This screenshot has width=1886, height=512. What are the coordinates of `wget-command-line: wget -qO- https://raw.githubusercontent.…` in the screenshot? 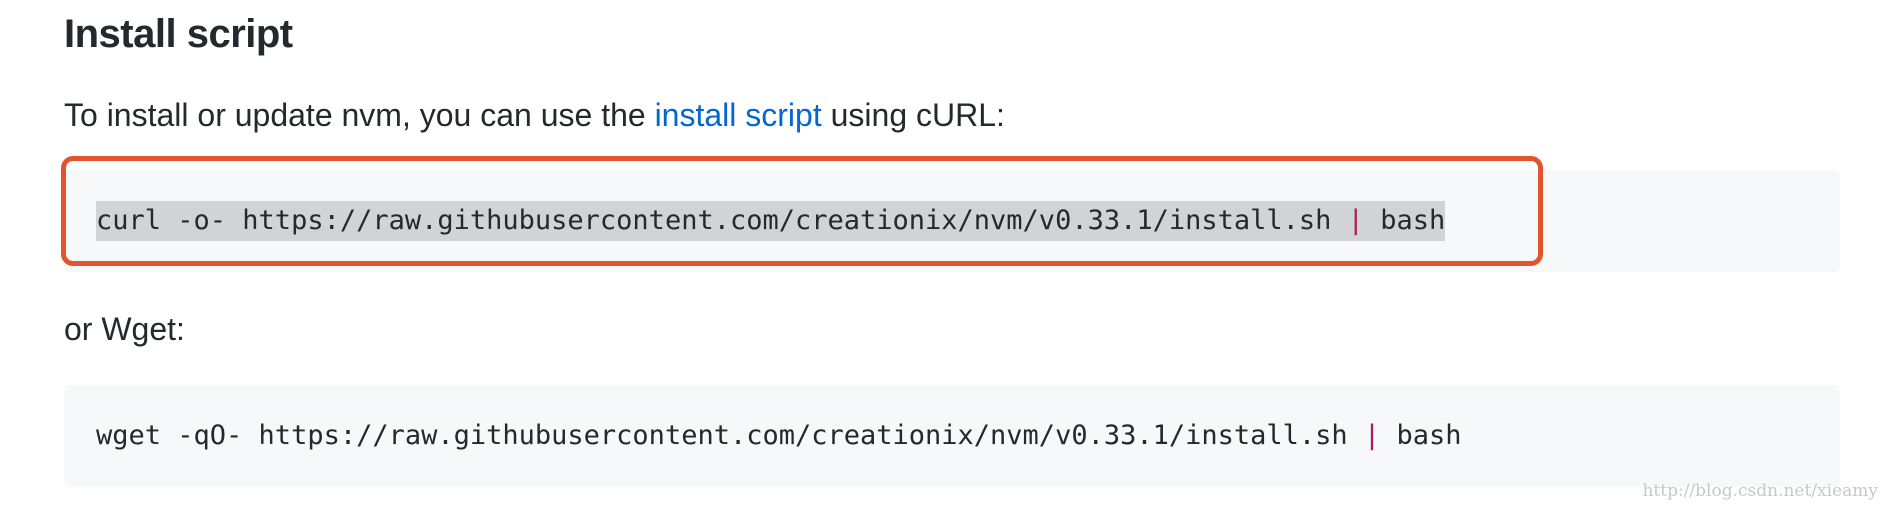 It's located at (778, 436).